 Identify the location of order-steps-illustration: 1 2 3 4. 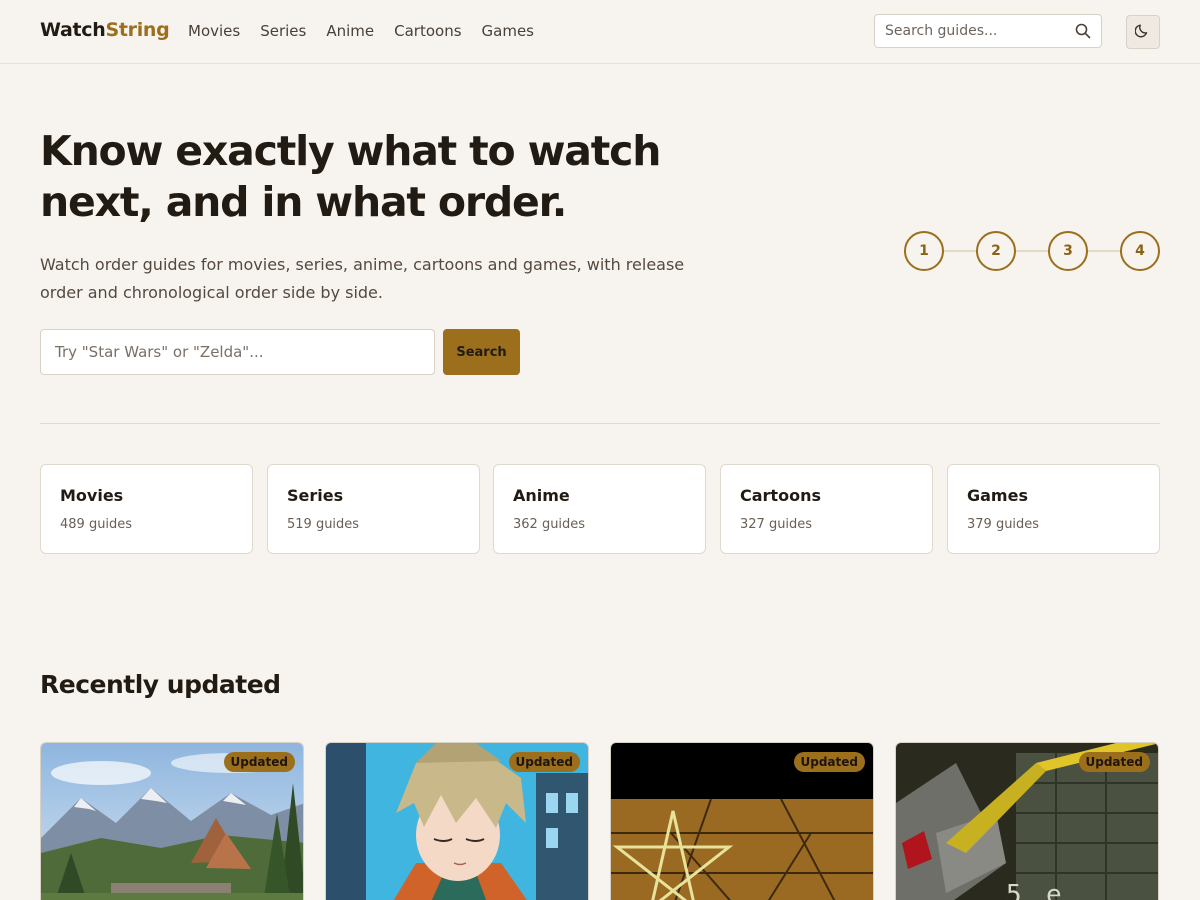
(1032, 251).